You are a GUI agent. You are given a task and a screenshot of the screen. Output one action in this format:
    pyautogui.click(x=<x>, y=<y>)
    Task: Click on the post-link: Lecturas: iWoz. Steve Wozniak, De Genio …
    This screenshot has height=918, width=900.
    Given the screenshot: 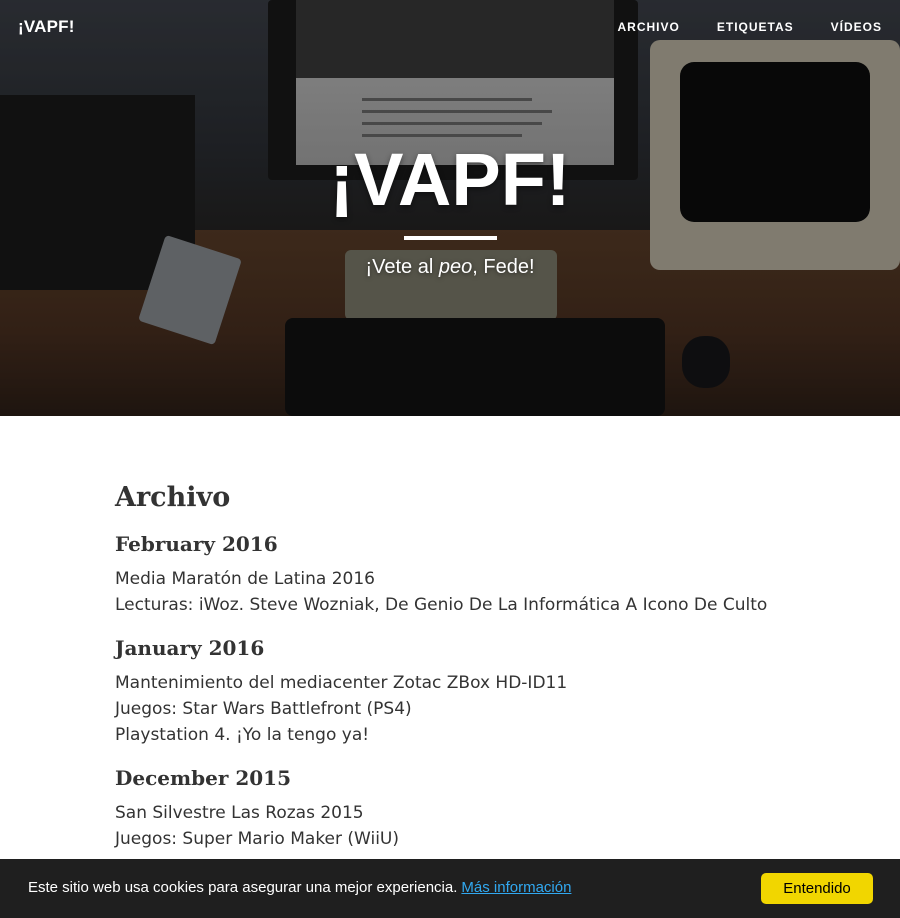 What is the action you would take?
    pyautogui.click(x=455, y=605)
    